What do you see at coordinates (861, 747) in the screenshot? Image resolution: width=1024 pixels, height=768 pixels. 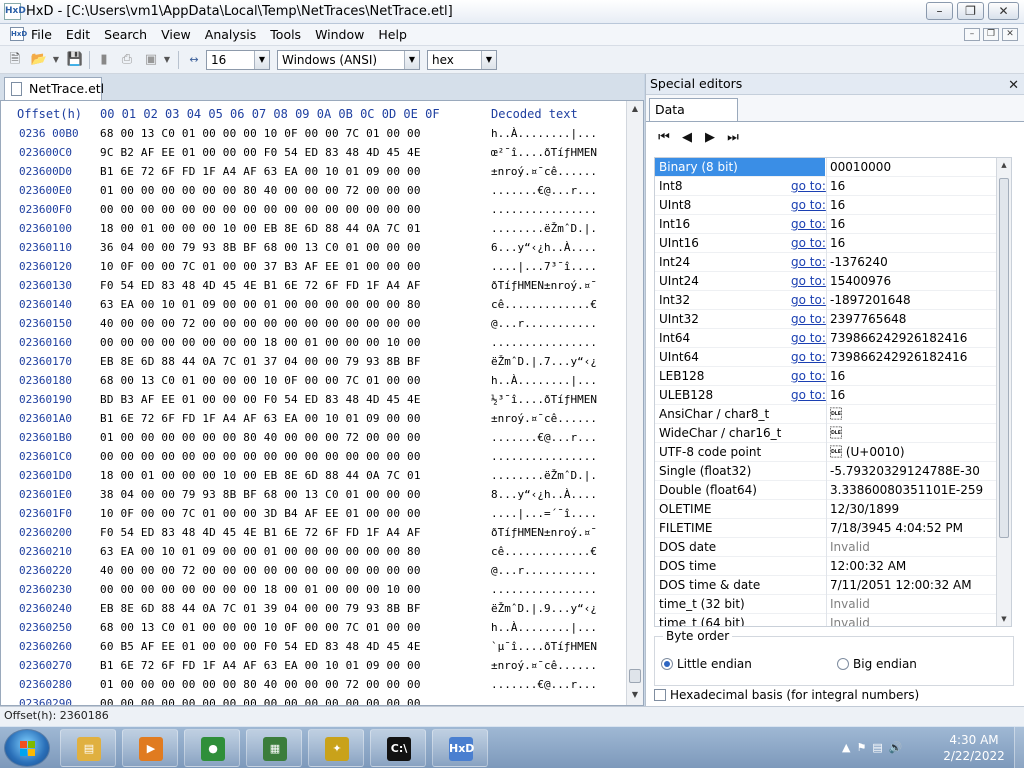 I see `action-center-icon: ⚑` at bounding box center [861, 747].